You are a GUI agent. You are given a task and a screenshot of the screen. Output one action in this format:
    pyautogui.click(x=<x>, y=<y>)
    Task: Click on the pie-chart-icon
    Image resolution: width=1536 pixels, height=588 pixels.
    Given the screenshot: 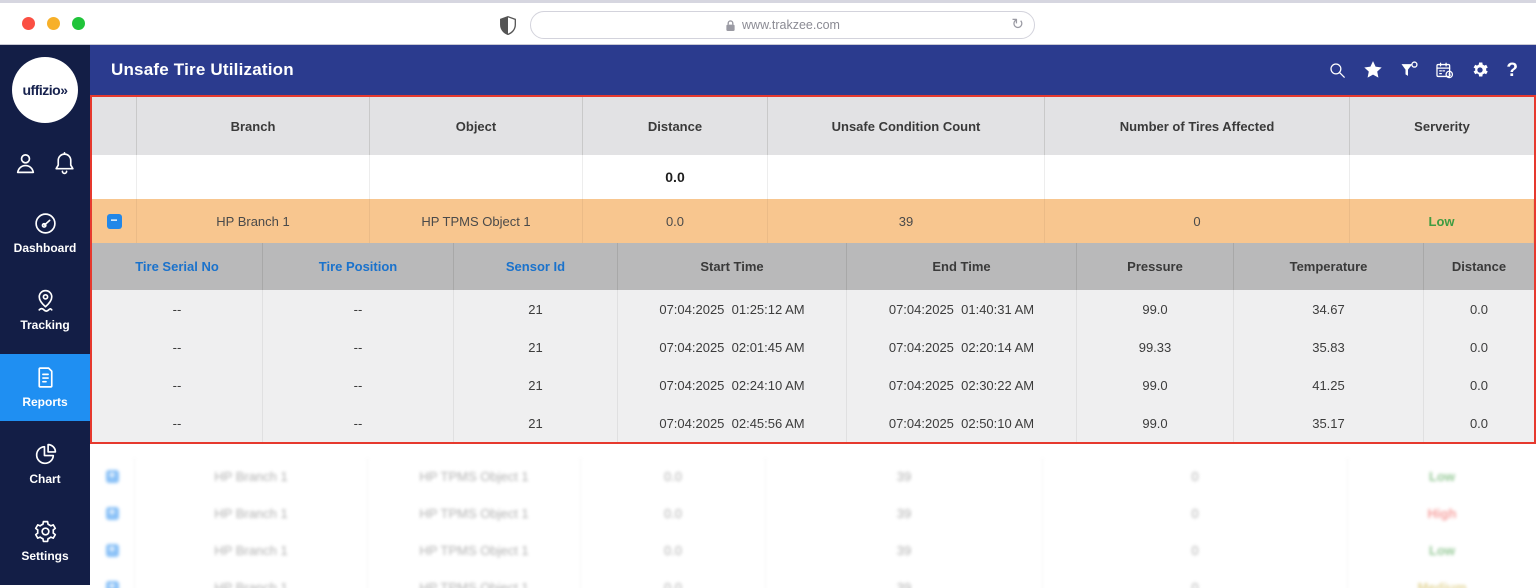 What is the action you would take?
    pyautogui.click(x=45, y=454)
    